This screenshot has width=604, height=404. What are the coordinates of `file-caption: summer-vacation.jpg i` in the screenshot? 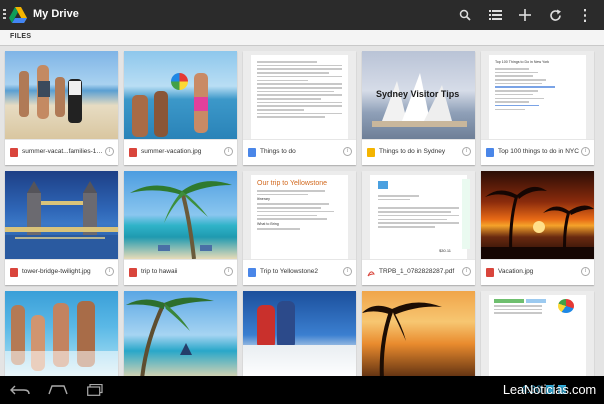 It's located at (180, 152).